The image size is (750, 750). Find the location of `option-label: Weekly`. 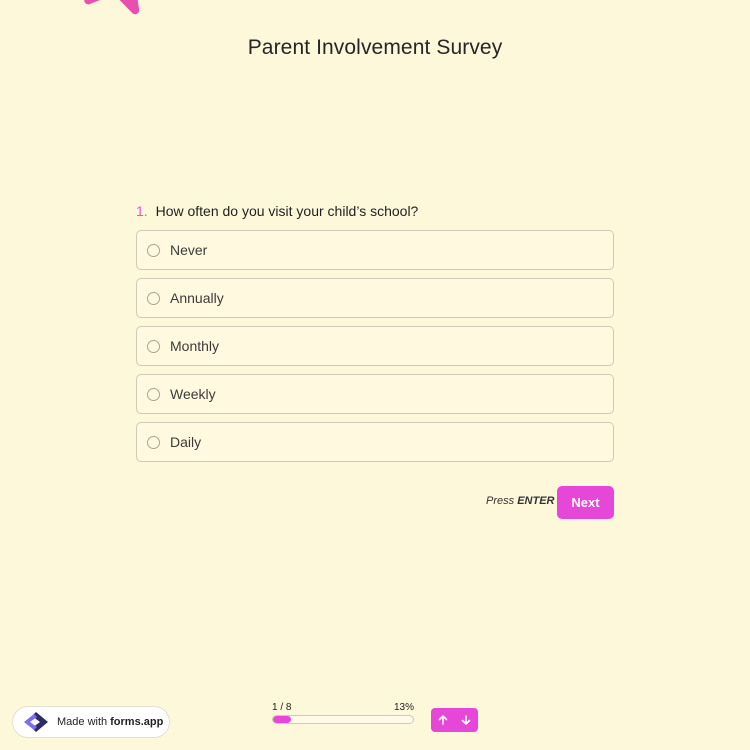

option-label: Weekly is located at coordinates (193, 394).